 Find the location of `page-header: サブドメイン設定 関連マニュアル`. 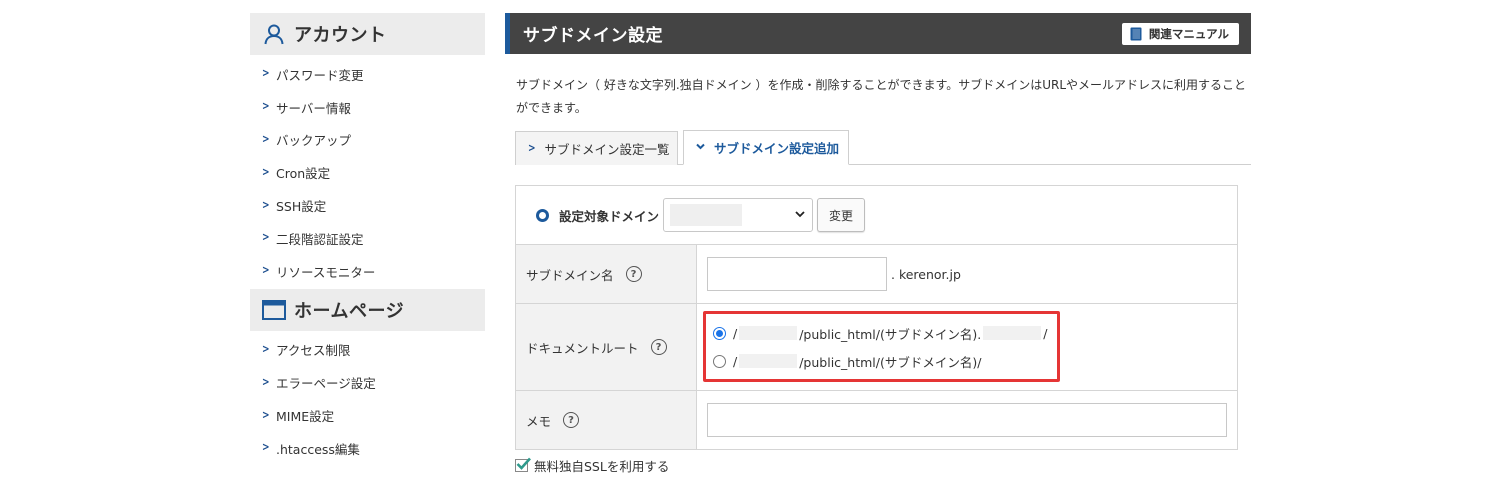

page-header: サブドメイン設定 関連マニュアル is located at coordinates (878, 33).